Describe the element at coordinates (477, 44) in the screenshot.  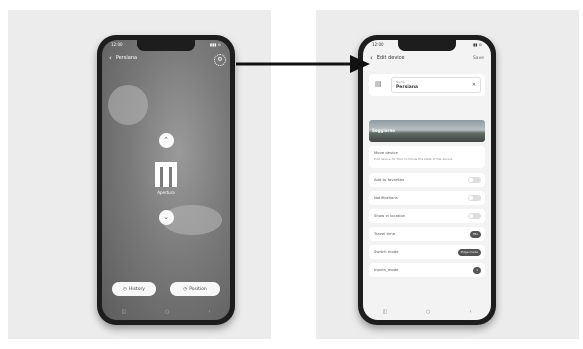
I see `status-icons: ▮▮ ⊝` at that location.